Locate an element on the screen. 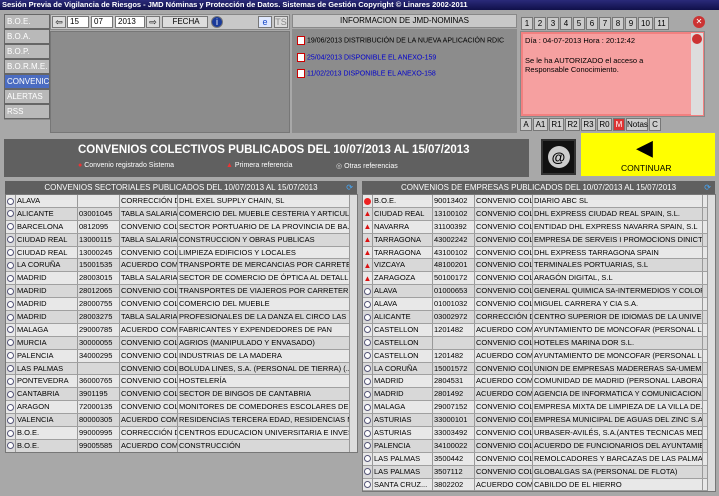 This screenshot has width=719, height=496. close-icon: ✕ is located at coordinates (699, 22).